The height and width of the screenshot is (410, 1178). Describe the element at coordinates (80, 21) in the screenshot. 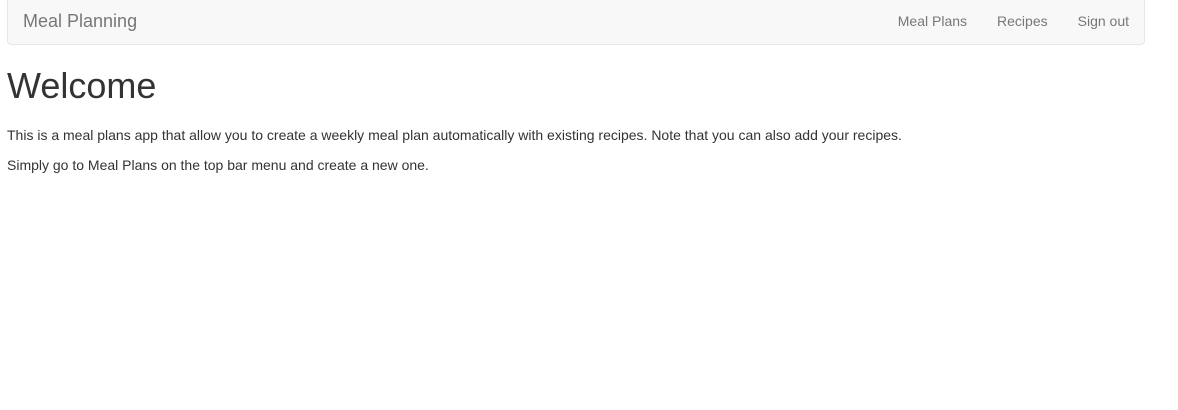

I see `brand-link: Meal Planning` at that location.